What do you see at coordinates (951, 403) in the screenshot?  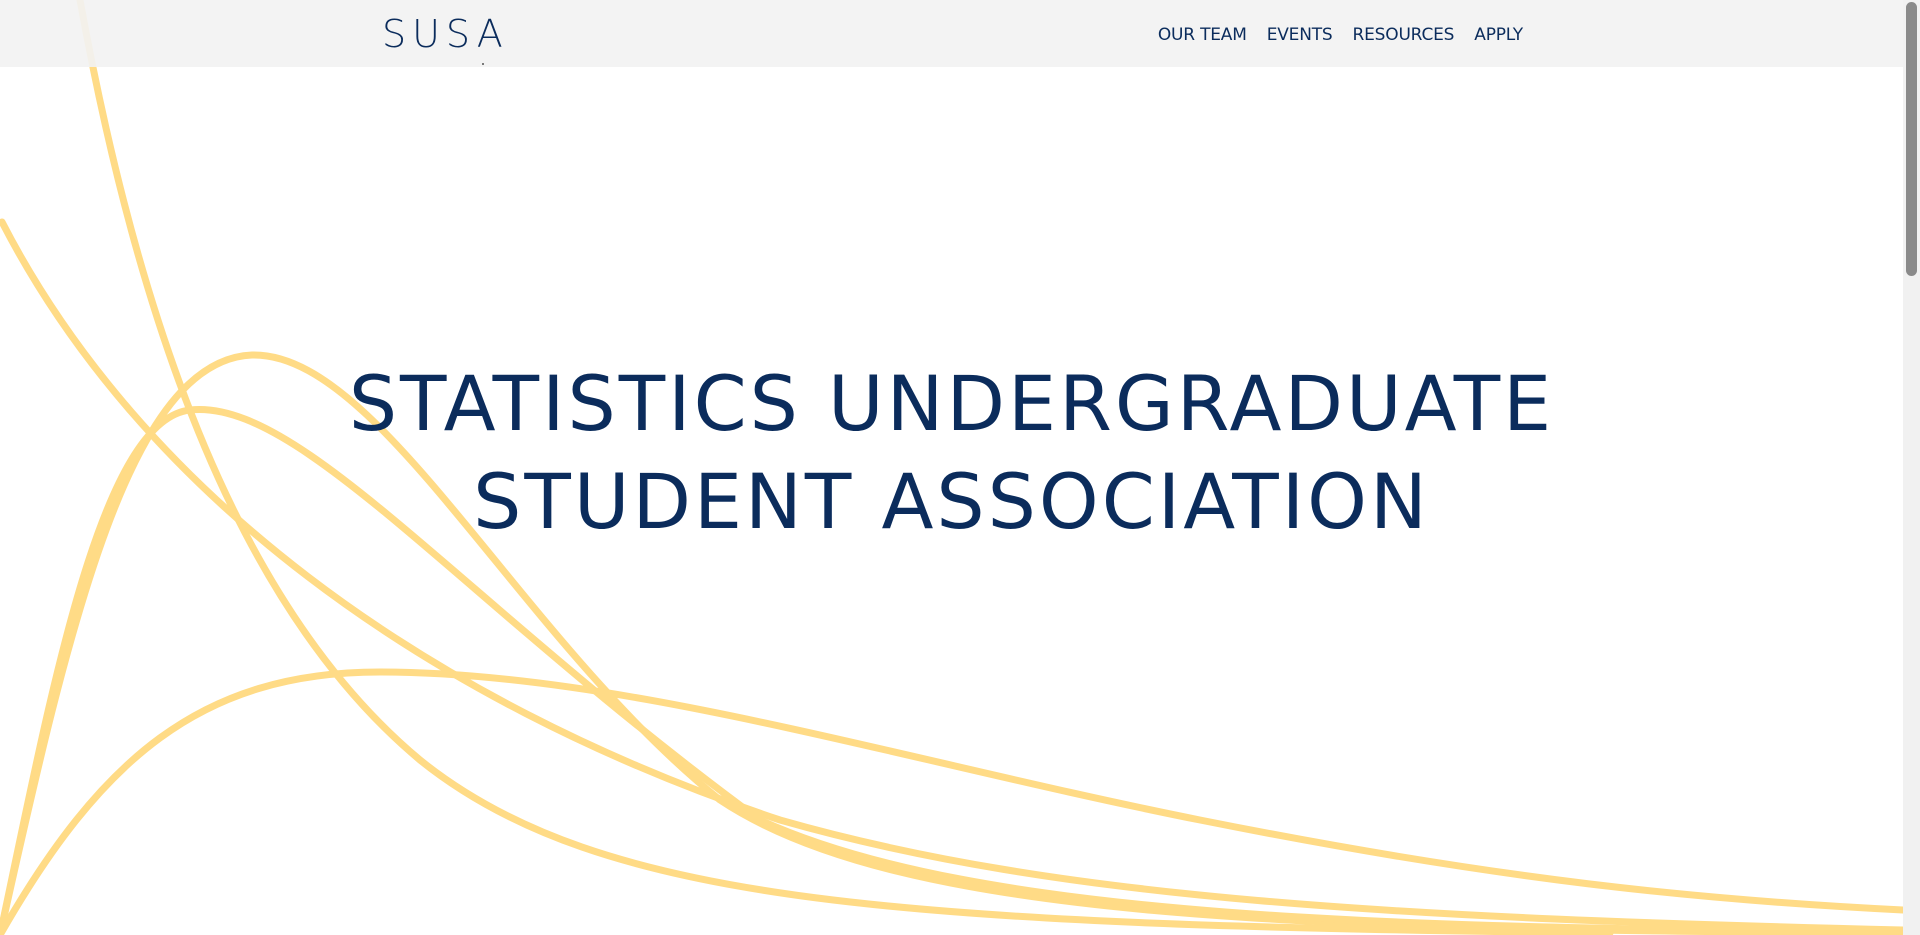 I see `hero-title-line-1: STATISTICS UNDERGRADUATE` at bounding box center [951, 403].